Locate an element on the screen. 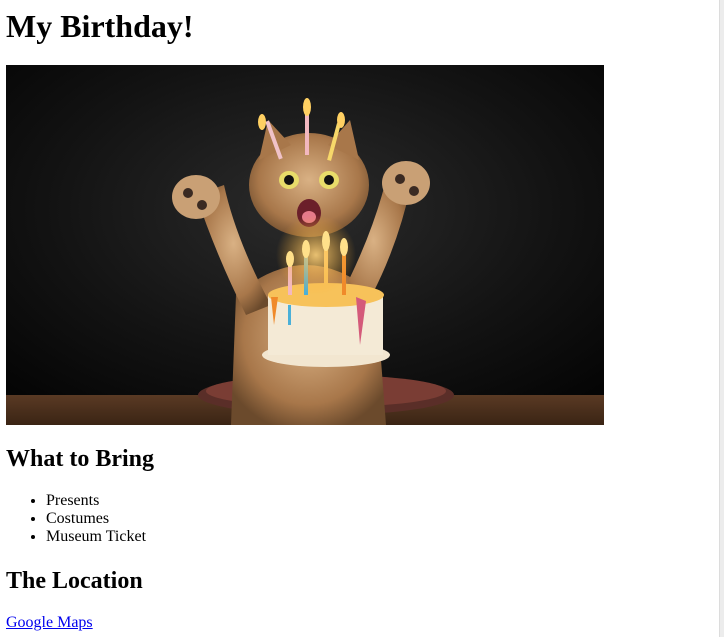  google-maps-link: Google Maps is located at coordinates (49, 623).